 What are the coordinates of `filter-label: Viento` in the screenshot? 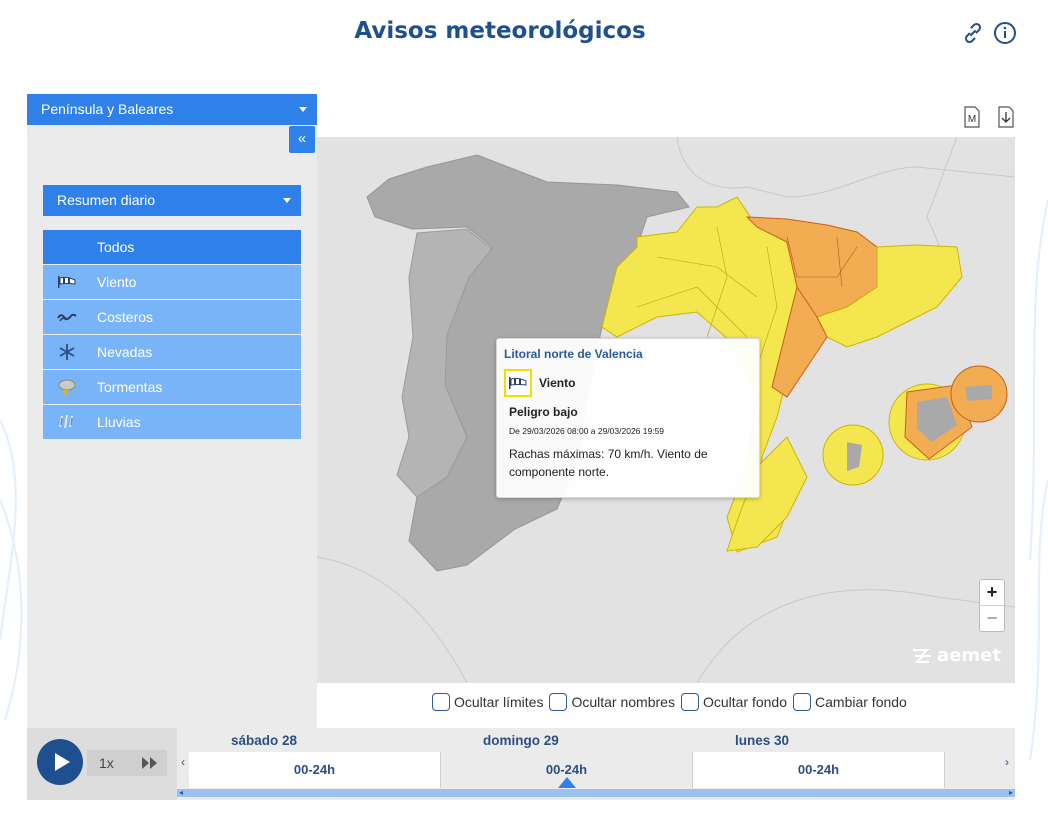 It's located at (117, 282).